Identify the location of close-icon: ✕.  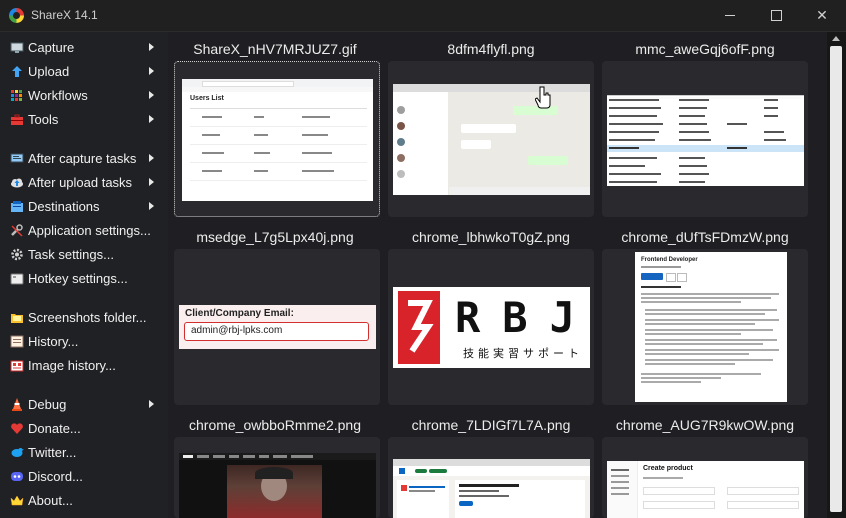
(822, 15).